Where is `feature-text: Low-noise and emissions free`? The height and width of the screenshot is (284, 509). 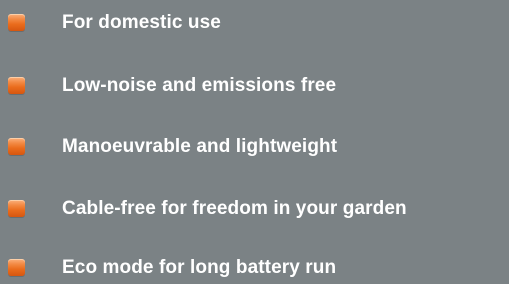 feature-text: Low-noise and emissions free is located at coordinates (199, 85).